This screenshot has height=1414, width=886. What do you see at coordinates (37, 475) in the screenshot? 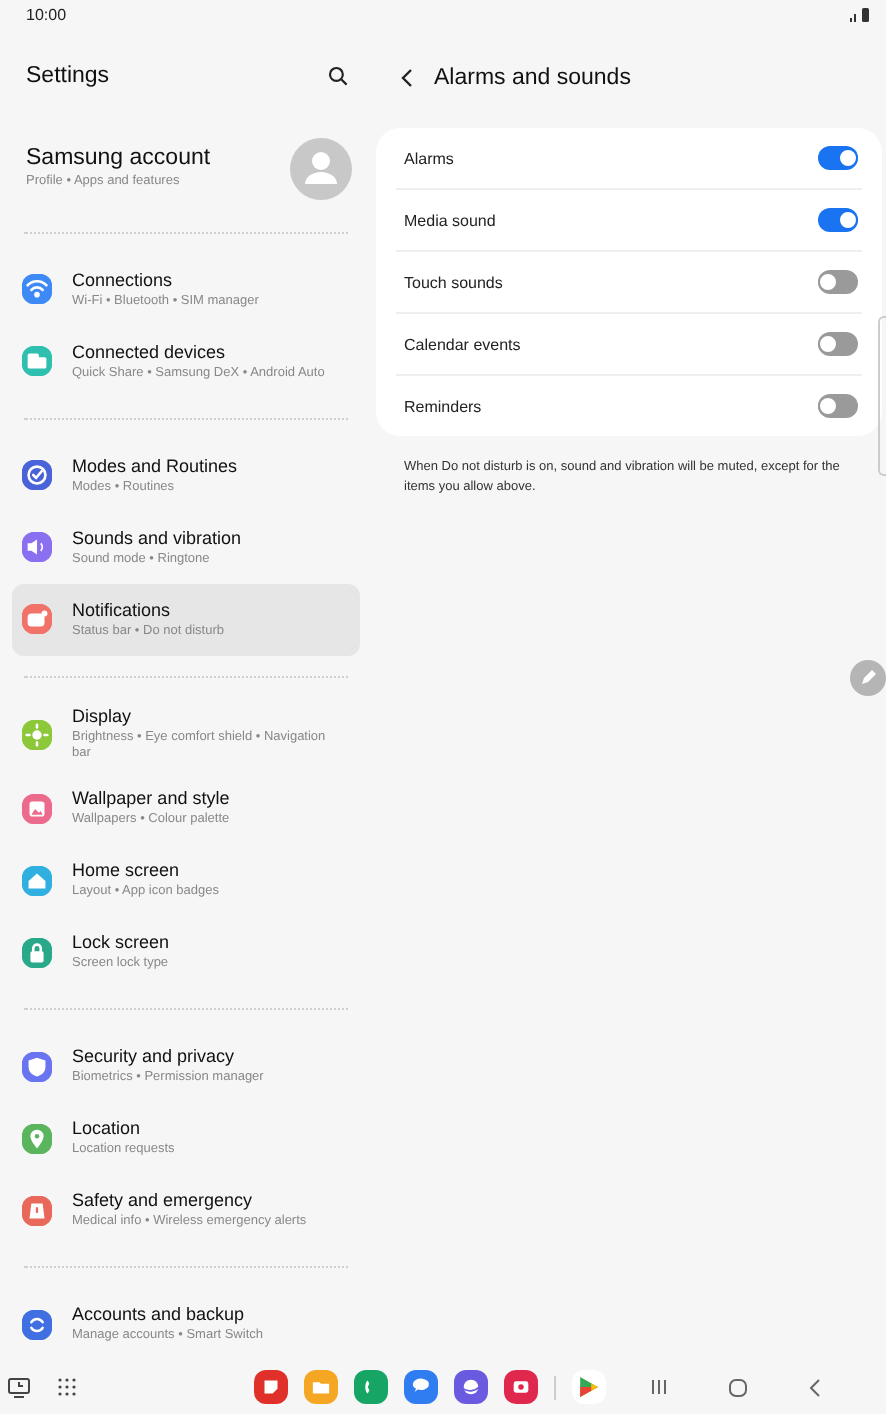
I see `check-circle-icon` at bounding box center [37, 475].